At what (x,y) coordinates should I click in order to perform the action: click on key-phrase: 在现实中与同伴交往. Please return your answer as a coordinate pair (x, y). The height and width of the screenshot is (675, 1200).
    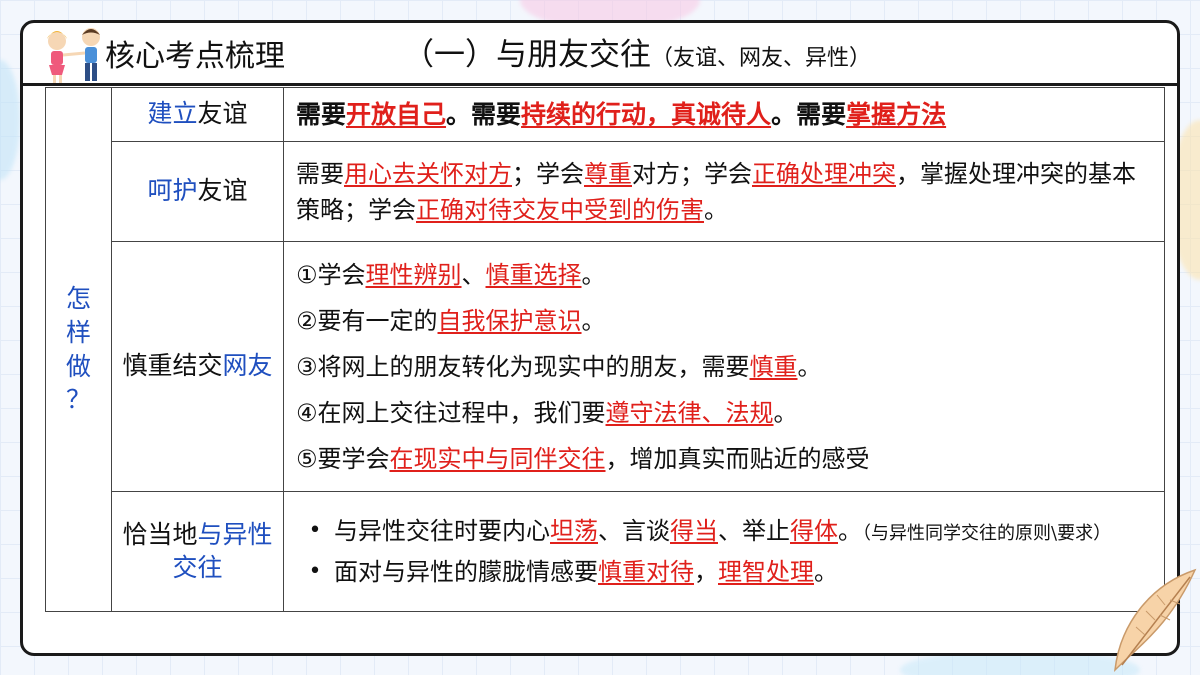
    Looking at the image, I should click on (497, 458).